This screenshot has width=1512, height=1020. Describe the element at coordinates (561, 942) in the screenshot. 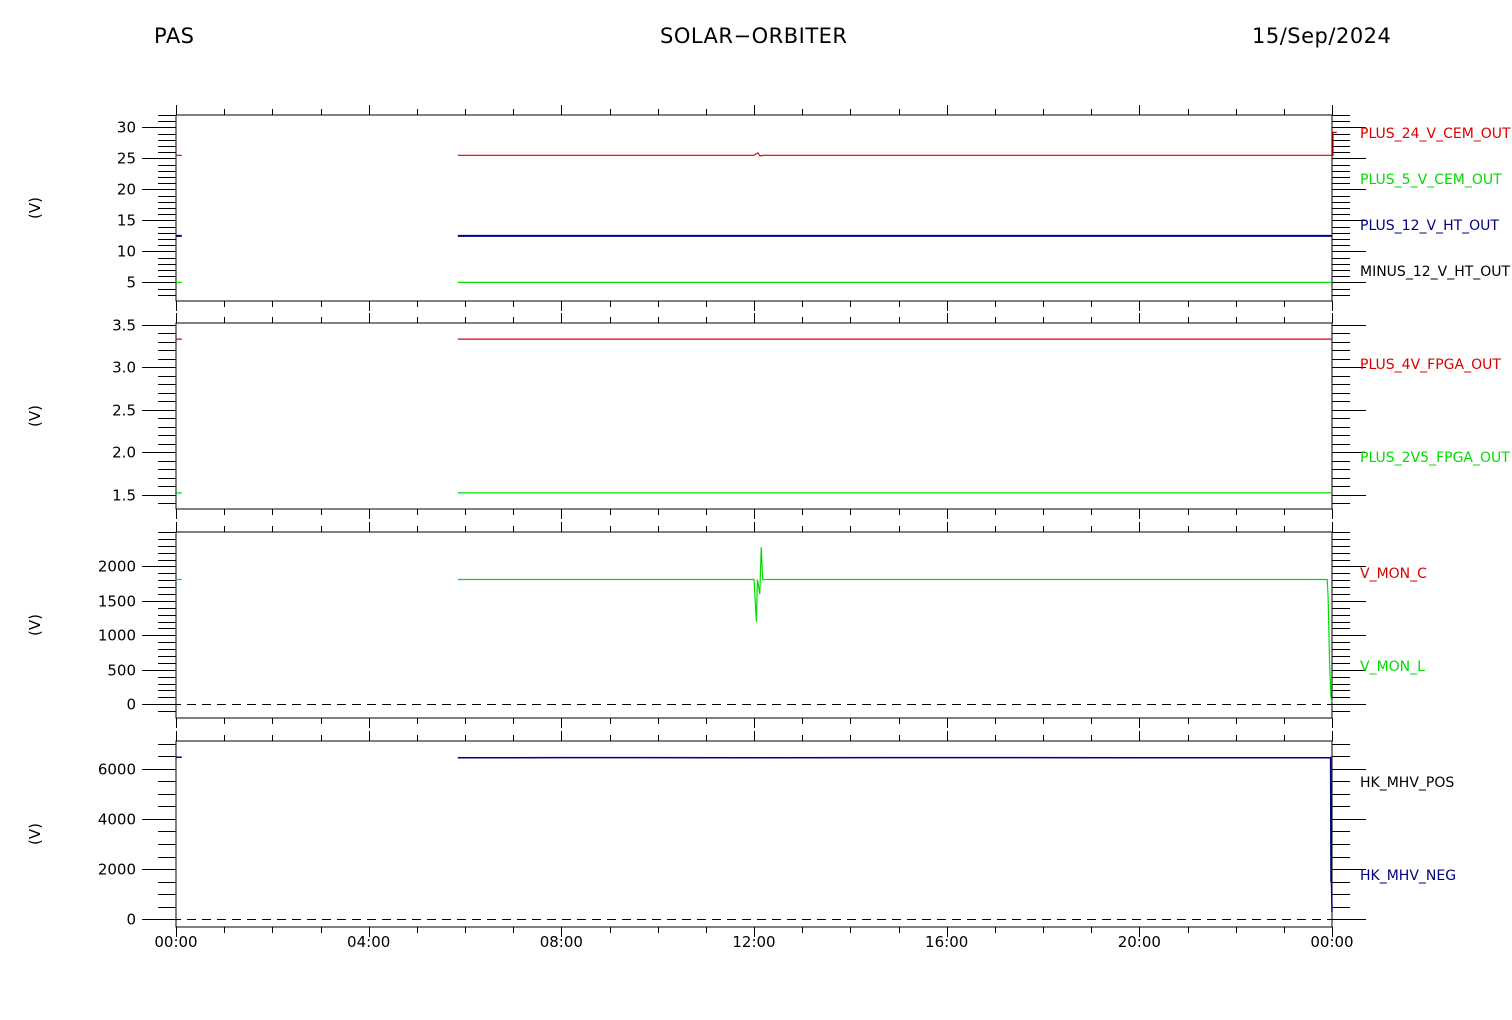

I see `x-tick-label: 08:00` at that location.